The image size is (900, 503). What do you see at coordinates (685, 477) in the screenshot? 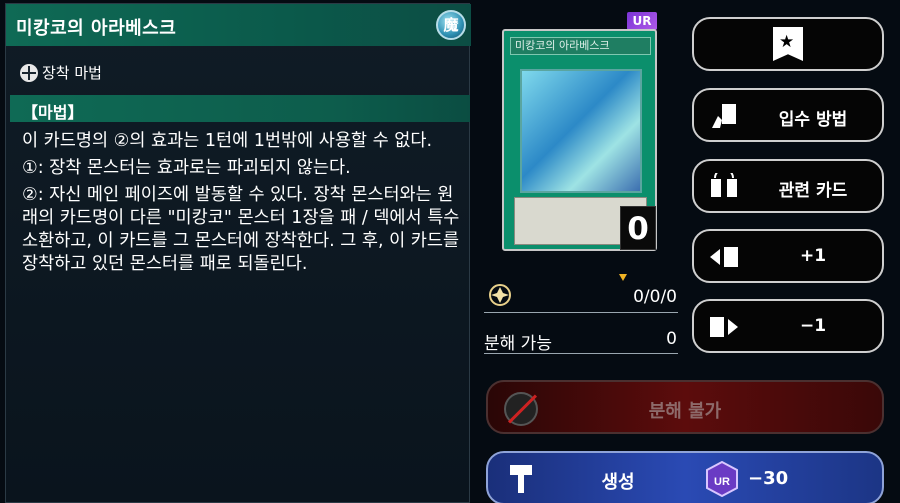
I see `create-button: 생성 UR −30` at bounding box center [685, 477].